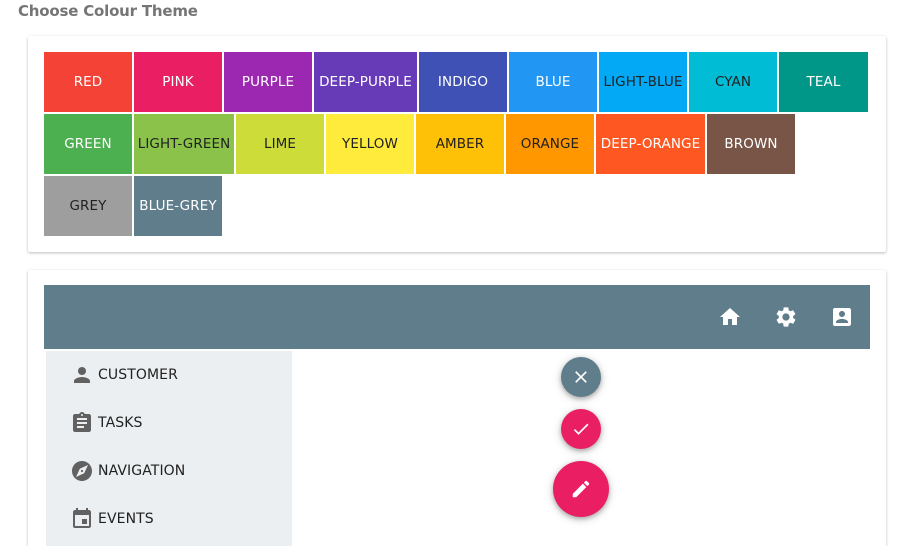 This screenshot has width=918, height=546. What do you see at coordinates (178, 206) in the screenshot?
I see `swatch-blue-grey: BLUE-GREY` at bounding box center [178, 206].